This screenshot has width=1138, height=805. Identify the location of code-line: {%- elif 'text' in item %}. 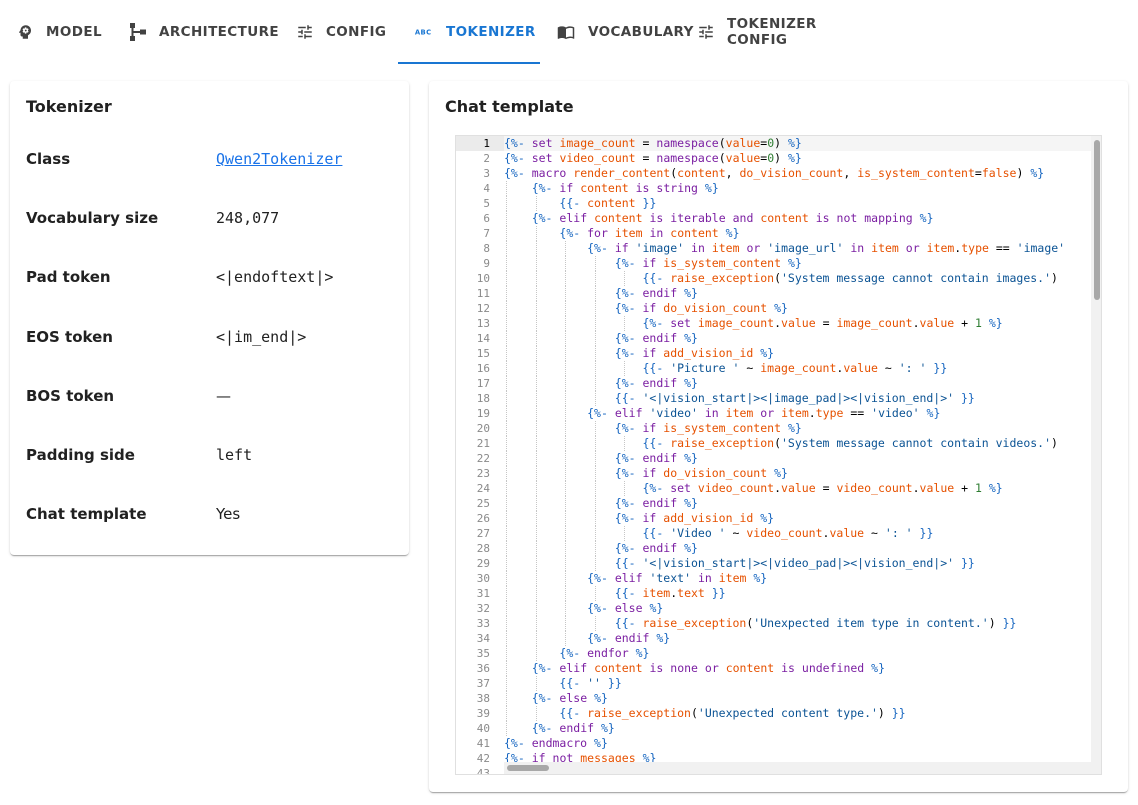
(798, 578).